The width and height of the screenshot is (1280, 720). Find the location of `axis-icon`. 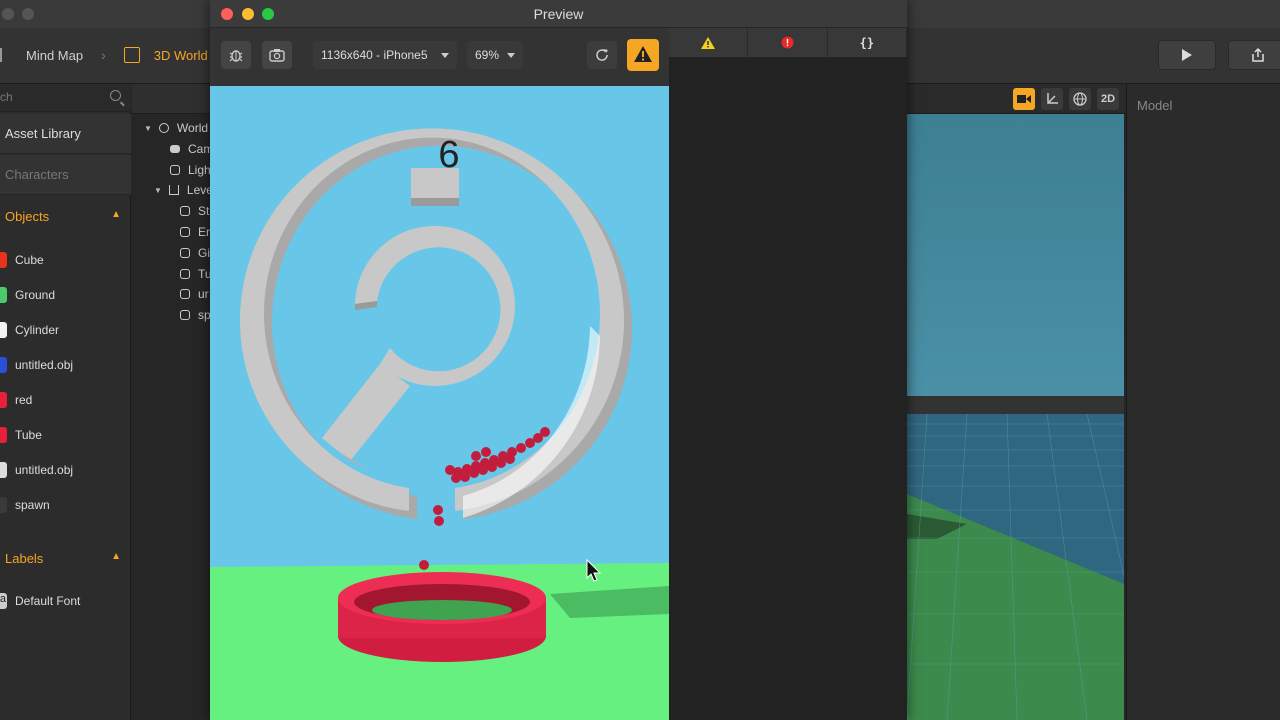

axis-icon is located at coordinates (1052, 98).